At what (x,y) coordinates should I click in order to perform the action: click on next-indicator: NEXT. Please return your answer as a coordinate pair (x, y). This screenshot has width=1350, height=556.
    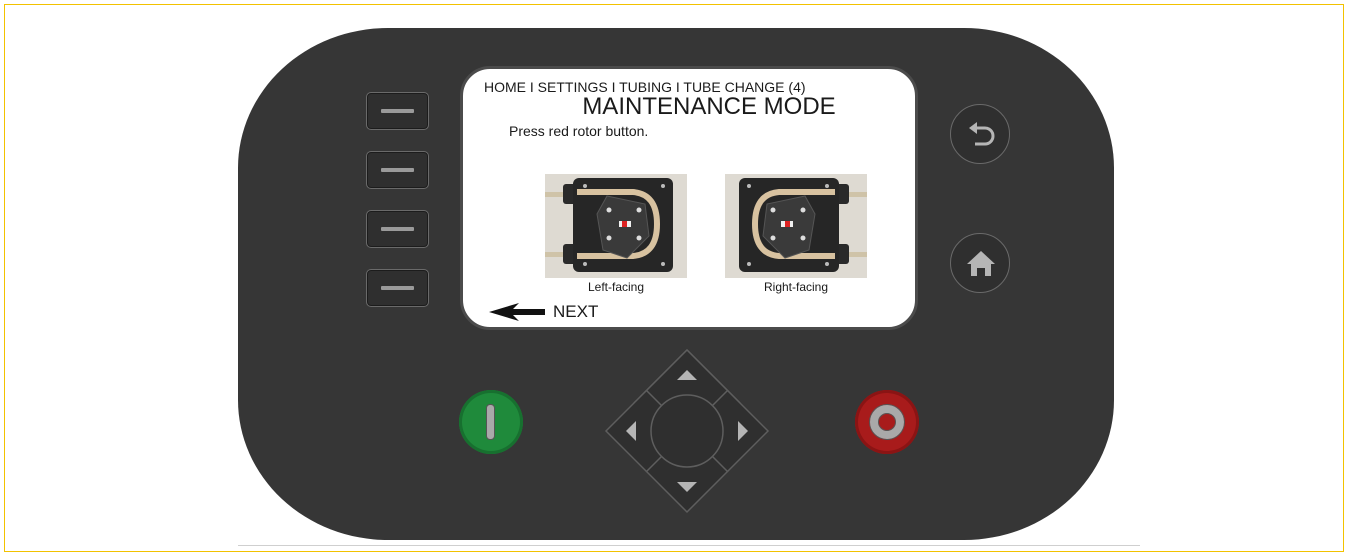
    Looking at the image, I should click on (543, 312).